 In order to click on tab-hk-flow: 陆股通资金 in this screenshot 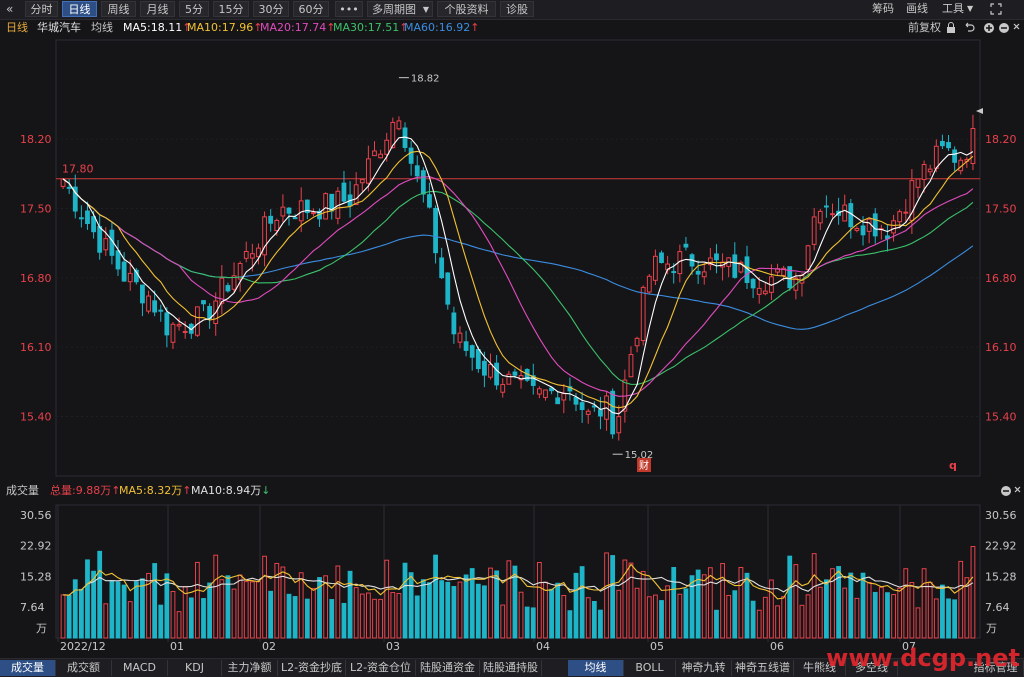, I will do `click(448, 668)`.